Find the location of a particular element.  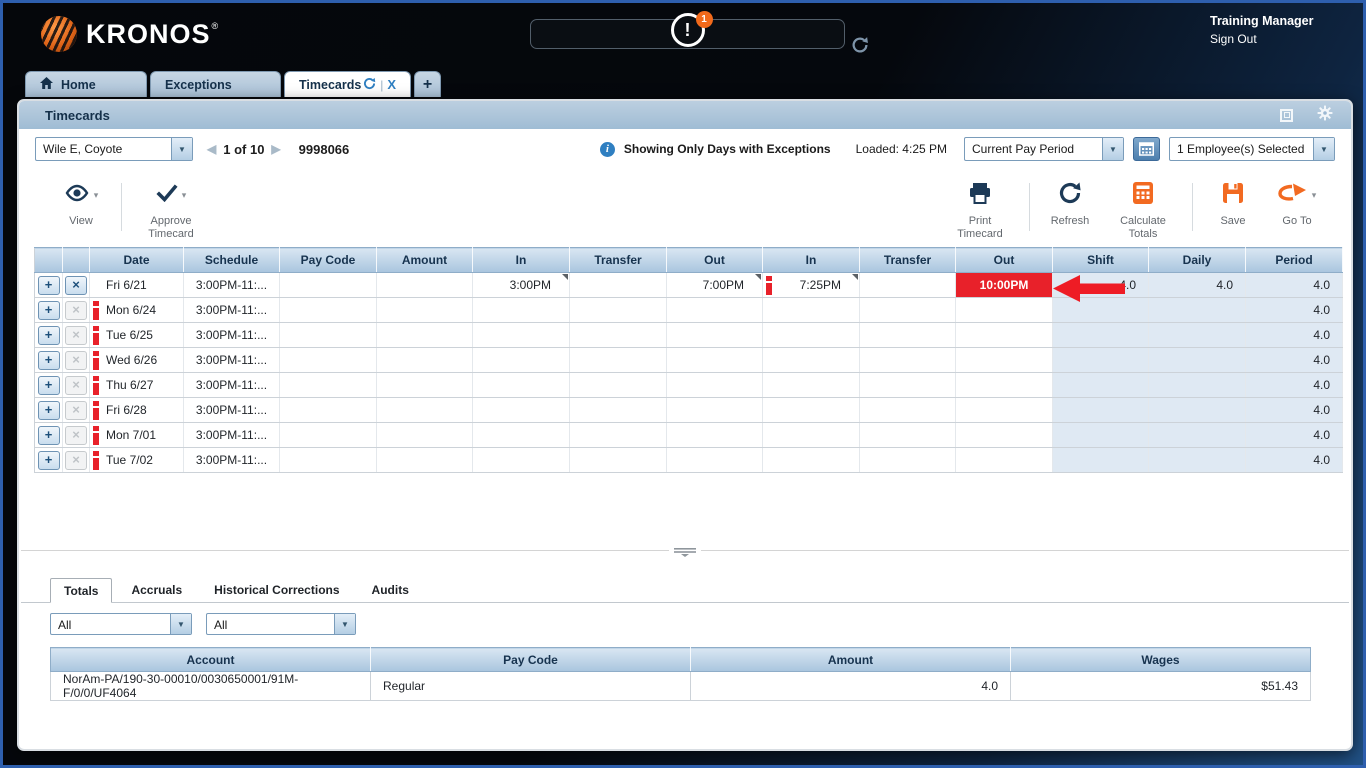

employees-selected-select: 1 Employee(s) Selected ▼ is located at coordinates (1252, 149).